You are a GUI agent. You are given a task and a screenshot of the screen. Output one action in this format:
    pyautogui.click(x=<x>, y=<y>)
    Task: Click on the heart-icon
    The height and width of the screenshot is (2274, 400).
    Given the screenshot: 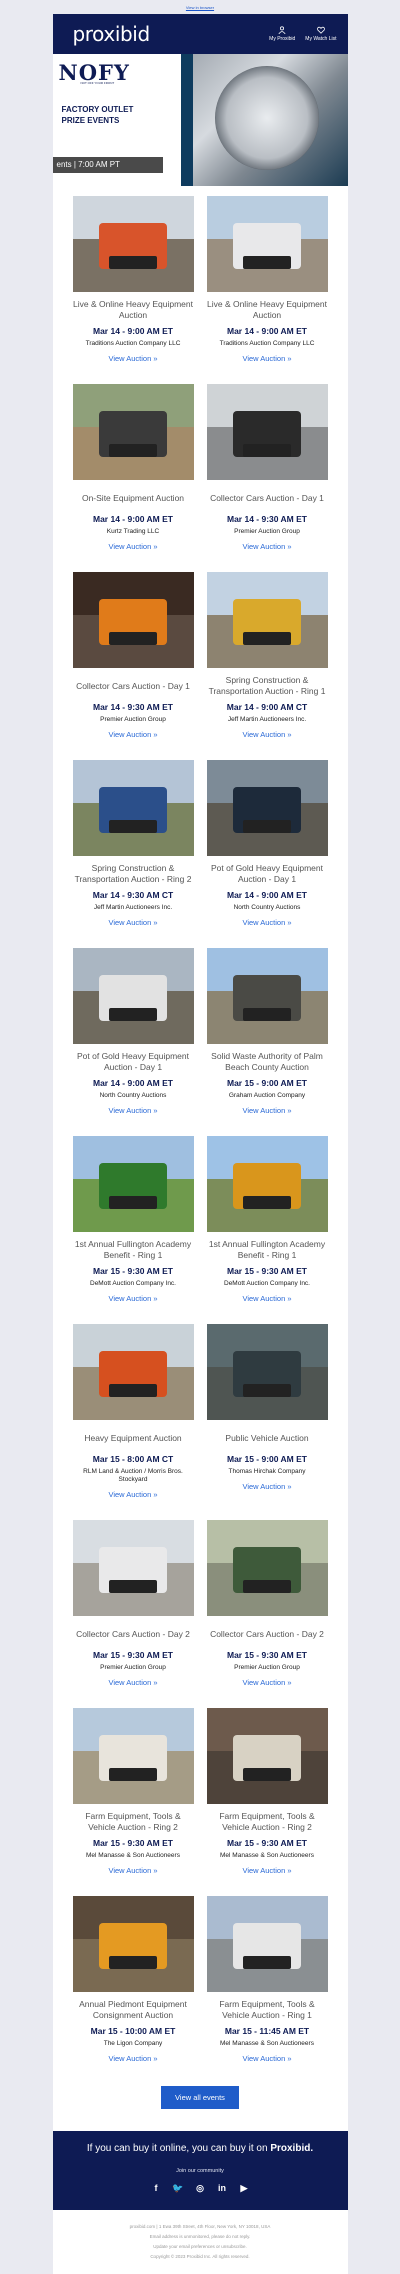 What is the action you would take?
    pyautogui.click(x=321, y=31)
    